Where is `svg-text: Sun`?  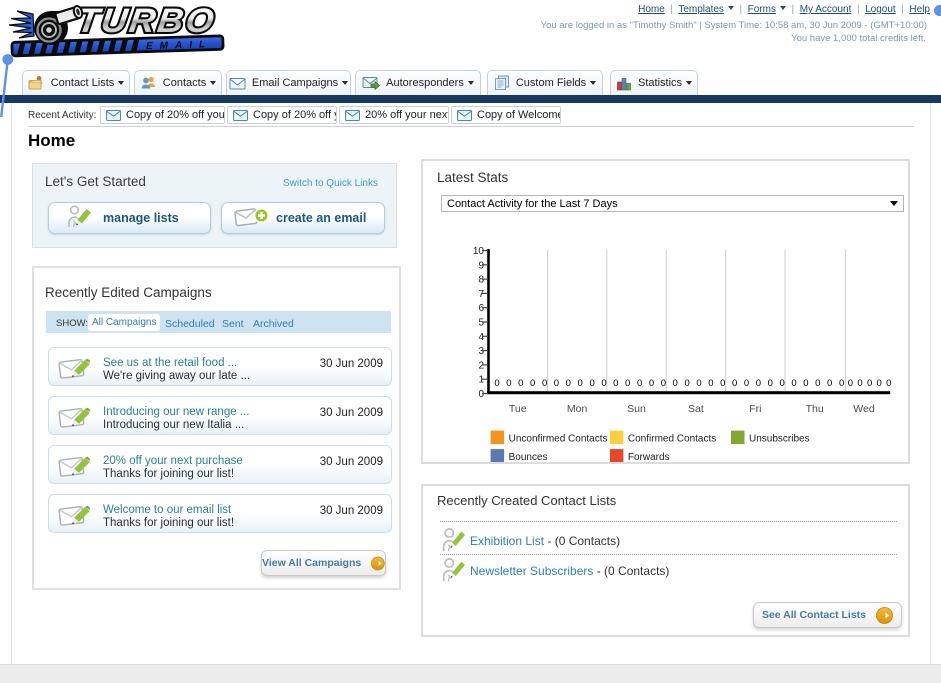
svg-text: Sun is located at coordinates (636, 409).